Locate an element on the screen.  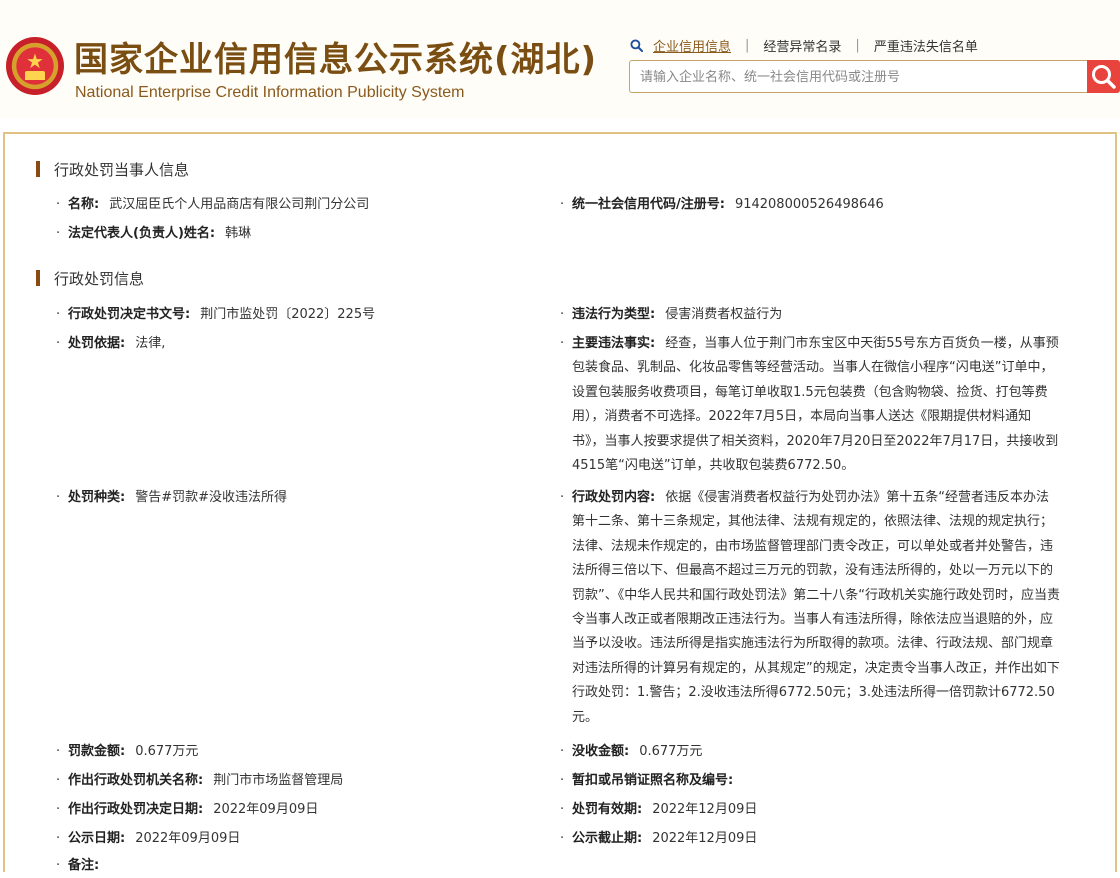
field-value: 法律, is located at coordinates (150, 343).